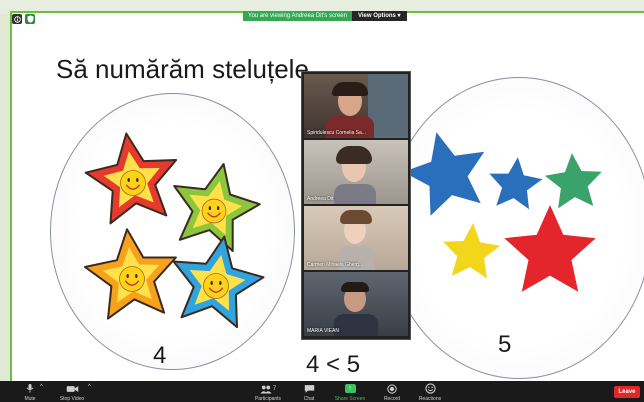 The image size is (644, 402). Describe the element at coordinates (333, 364) in the screenshot. I see `comparison-text: 4 < 5` at that location.